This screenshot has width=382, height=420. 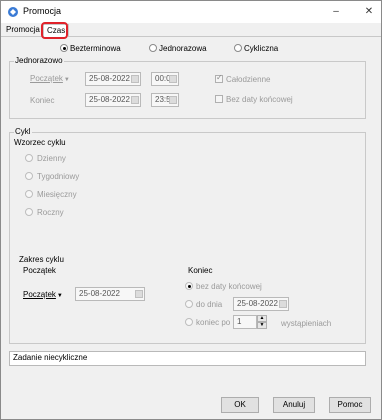 What do you see at coordinates (261, 48) in the screenshot?
I see `radio-cykliczna-label: Cykliczna` at bounding box center [261, 48].